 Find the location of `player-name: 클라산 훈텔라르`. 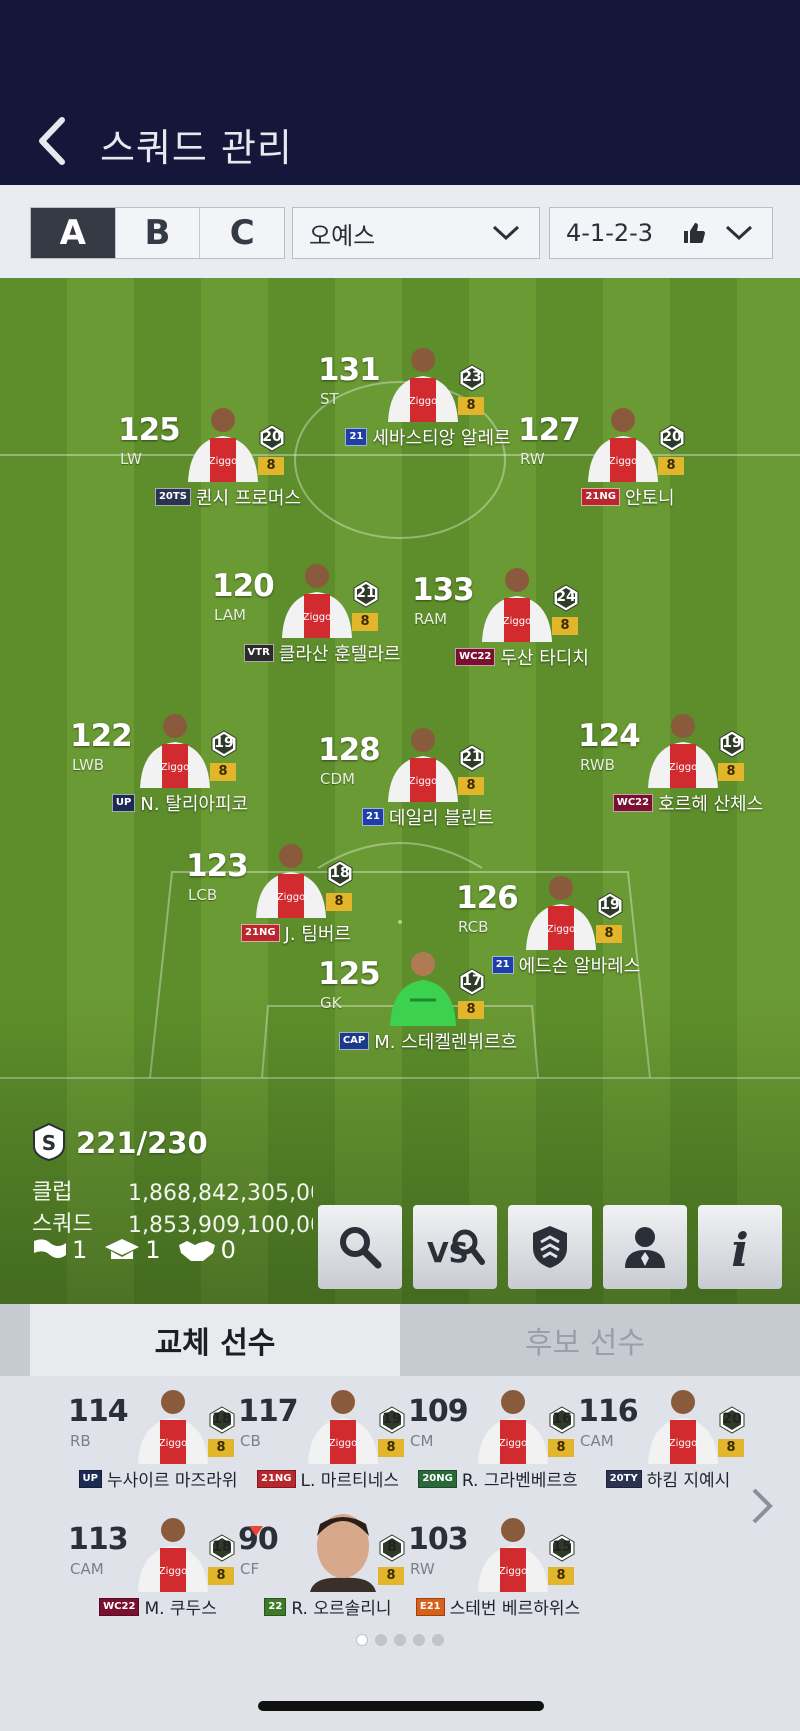

player-name: 클라산 훈텔라르 is located at coordinates (339, 654).